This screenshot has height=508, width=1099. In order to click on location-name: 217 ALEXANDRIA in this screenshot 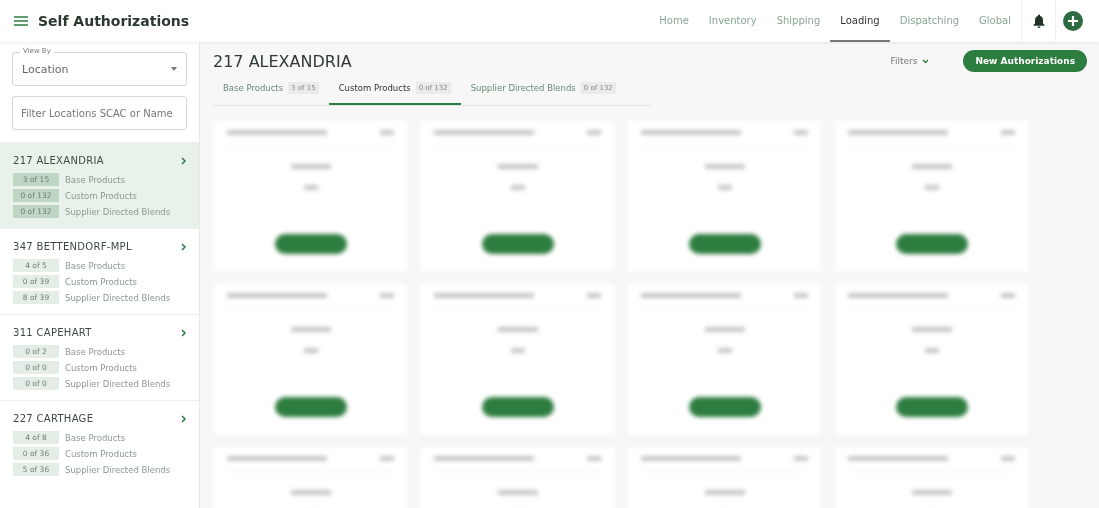, I will do `click(58, 160)`.